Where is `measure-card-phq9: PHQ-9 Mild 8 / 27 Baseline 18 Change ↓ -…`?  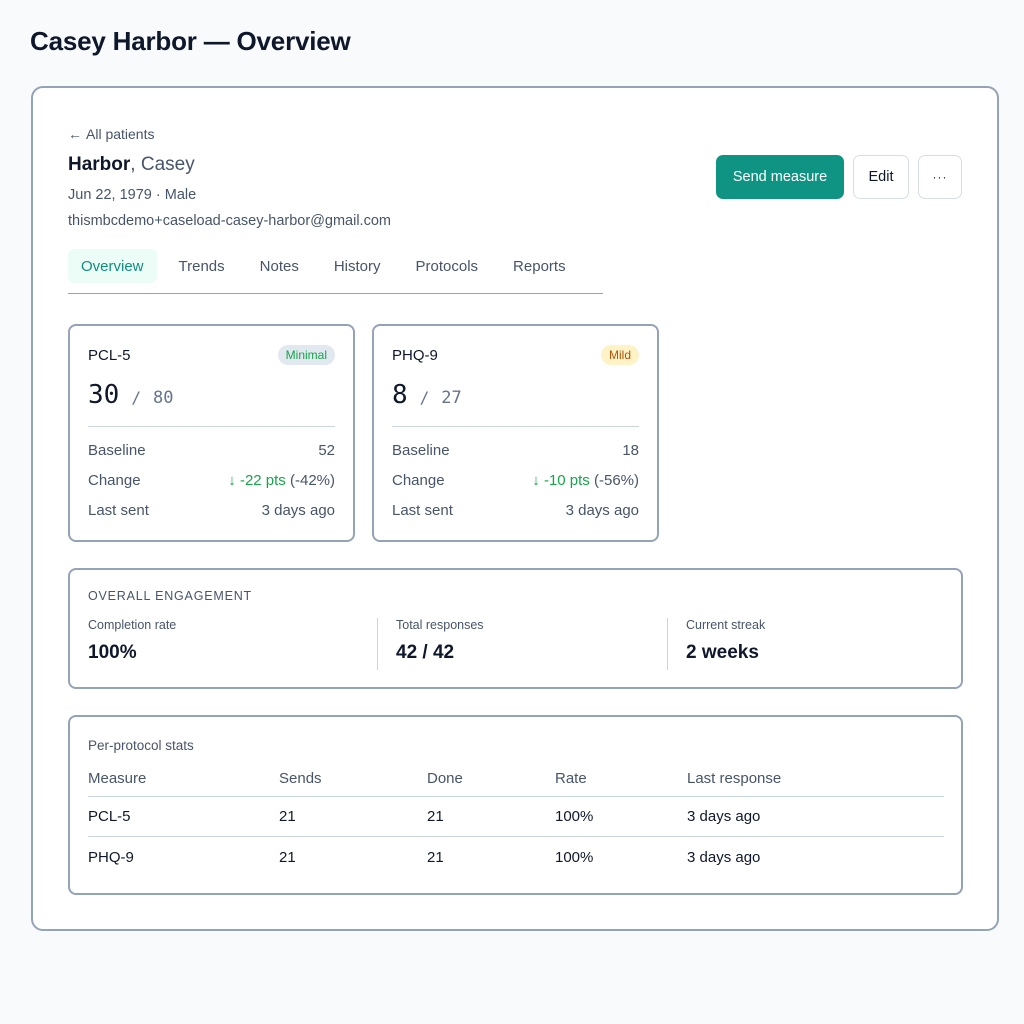
measure-card-phq9: PHQ-9 Mild 8 / 27 Baseline 18 Change ↓ -… is located at coordinates (515, 433).